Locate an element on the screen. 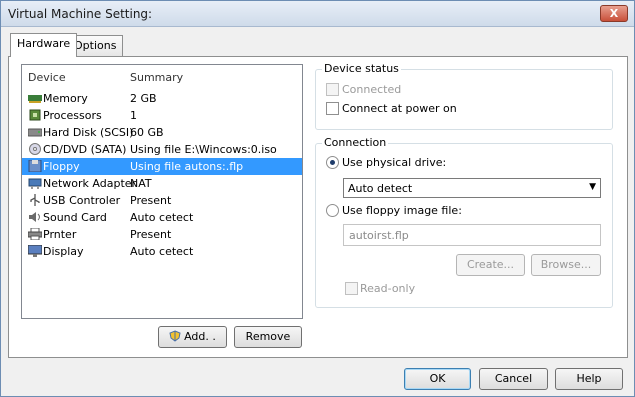  device-name: Hard Disk (SCSI) is located at coordinates (88, 132).